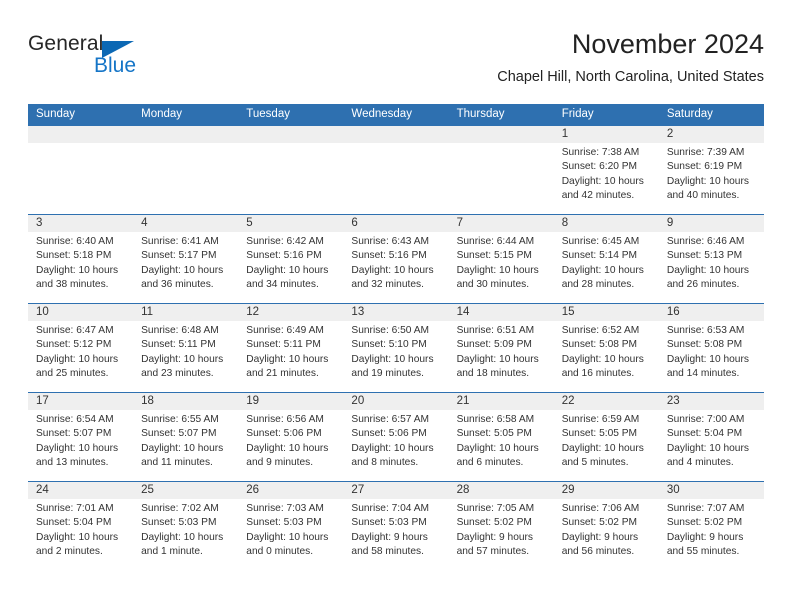 The image size is (792, 612). What do you see at coordinates (490, 463) in the screenshot?
I see `daylight-text-cont: and 6 minutes.` at bounding box center [490, 463].